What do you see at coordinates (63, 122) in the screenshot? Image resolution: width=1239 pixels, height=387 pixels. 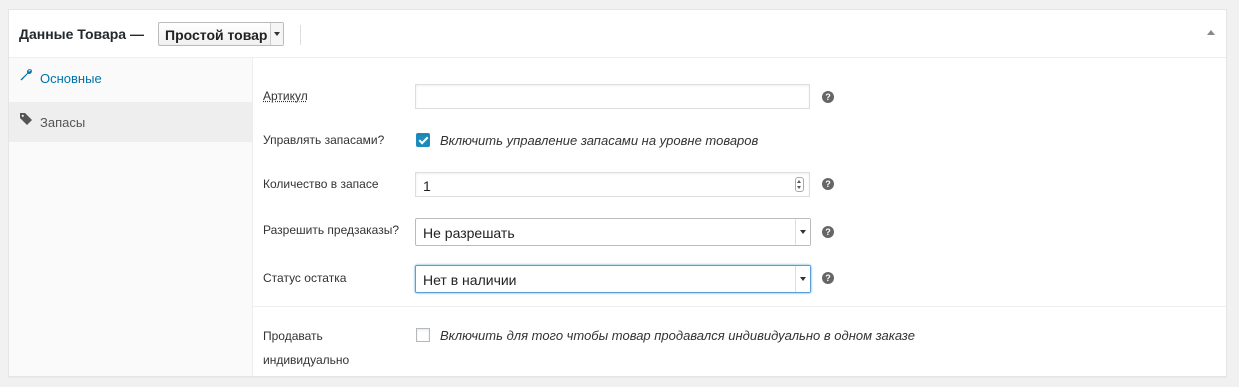 I see `tab-label: Запасы` at bounding box center [63, 122].